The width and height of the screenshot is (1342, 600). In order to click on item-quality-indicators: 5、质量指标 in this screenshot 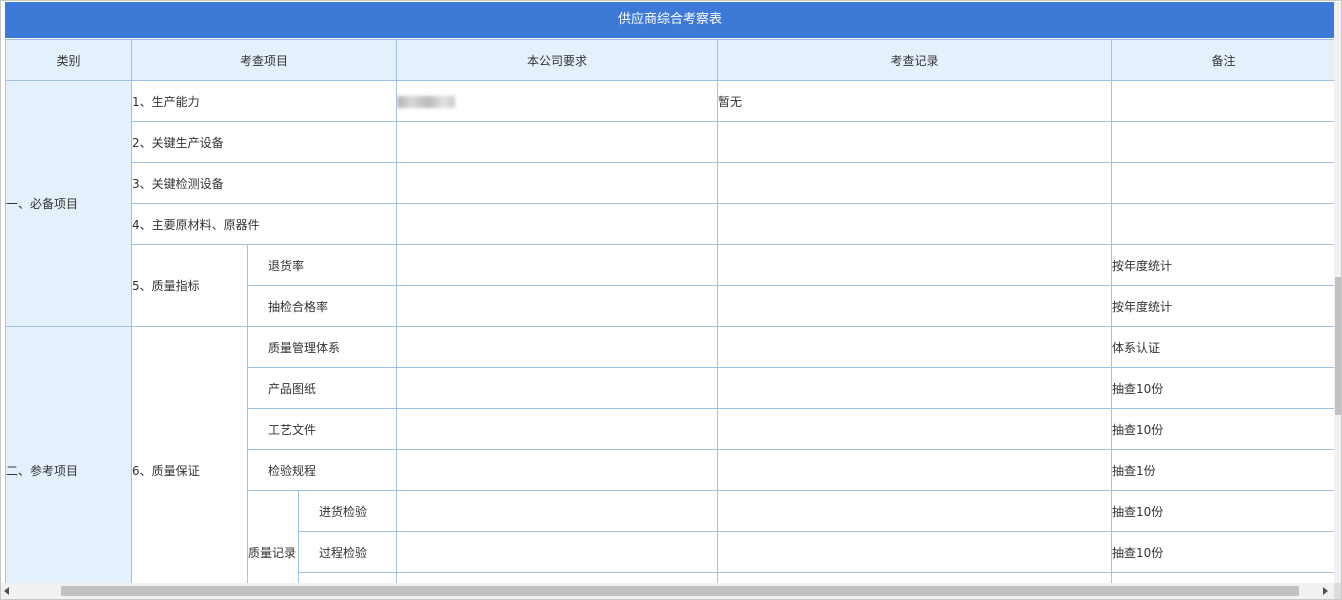, I will do `click(189, 285)`.